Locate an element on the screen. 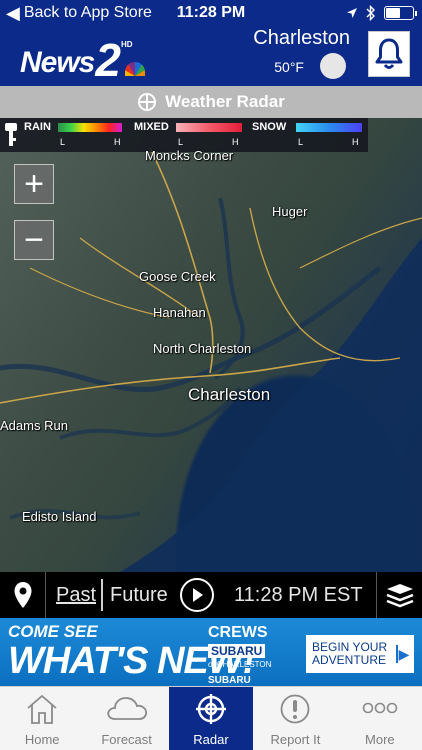 This screenshot has height=750, width=422. zoom-in-button: + is located at coordinates (34, 184).